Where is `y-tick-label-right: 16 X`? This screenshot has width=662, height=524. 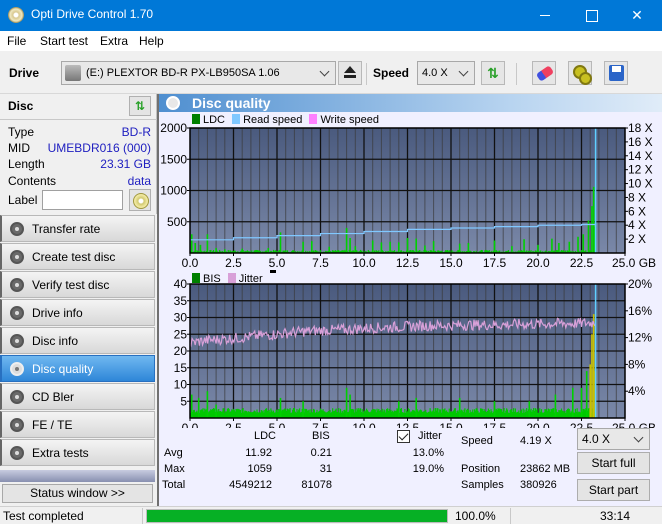 y-tick-label-right: 16 X is located at coordinates (640, 142).